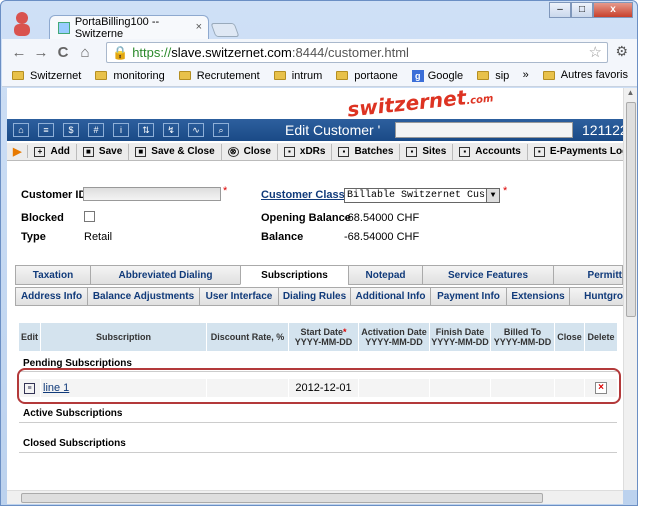 The height and width of the screenshot is (506, 645). I want to click on save-button: ■ Save, so click(103, 151).